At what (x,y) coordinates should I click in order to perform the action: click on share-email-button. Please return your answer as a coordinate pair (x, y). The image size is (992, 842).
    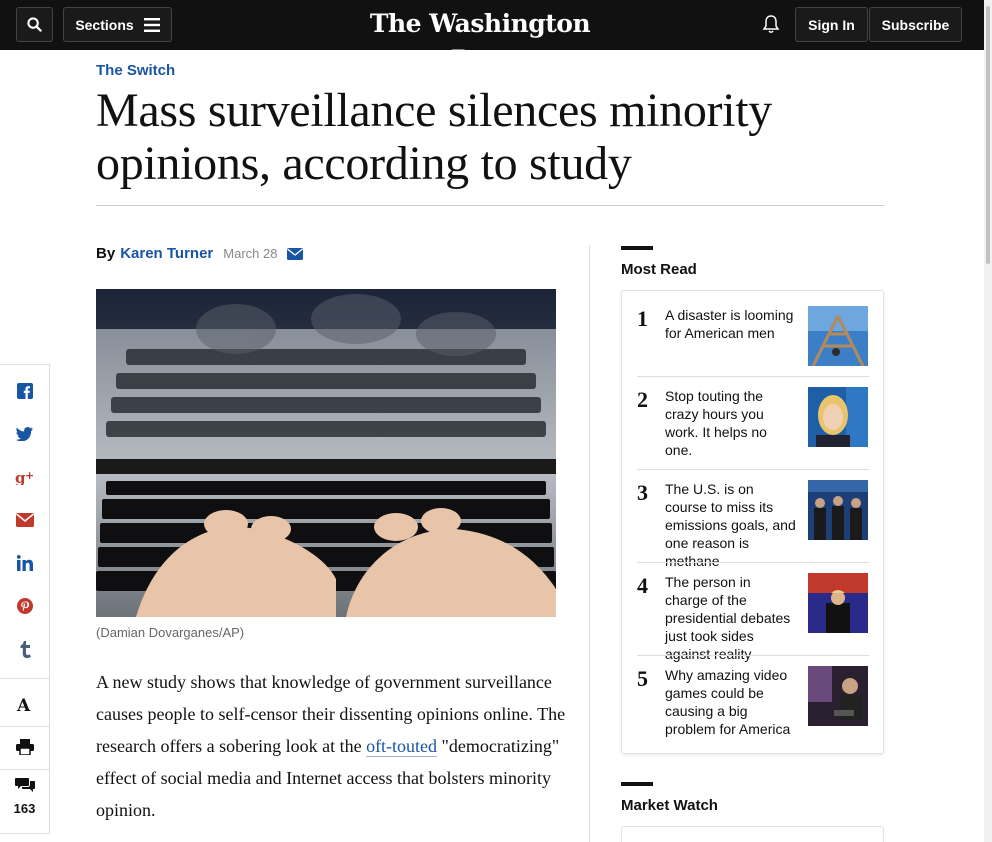
    Looking at the image, I should click on (24, 520).